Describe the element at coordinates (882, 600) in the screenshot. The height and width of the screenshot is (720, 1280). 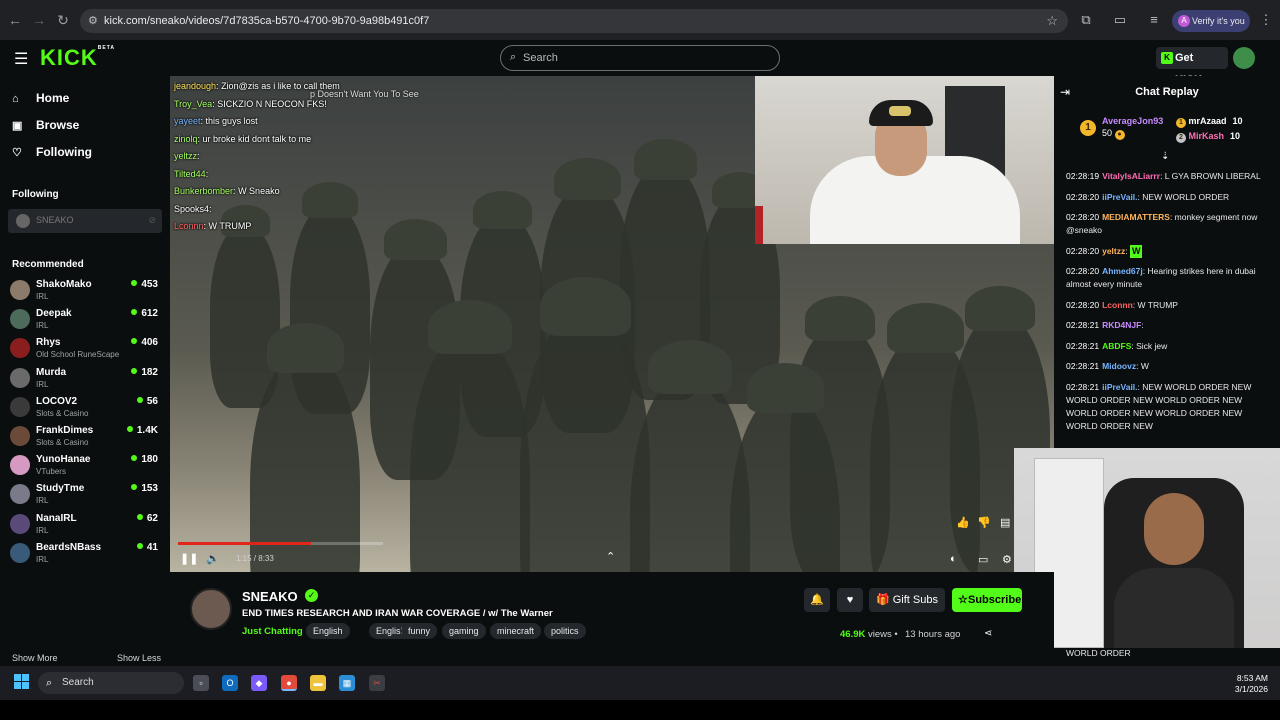
I see `gift-icon: 🎁` at that location.